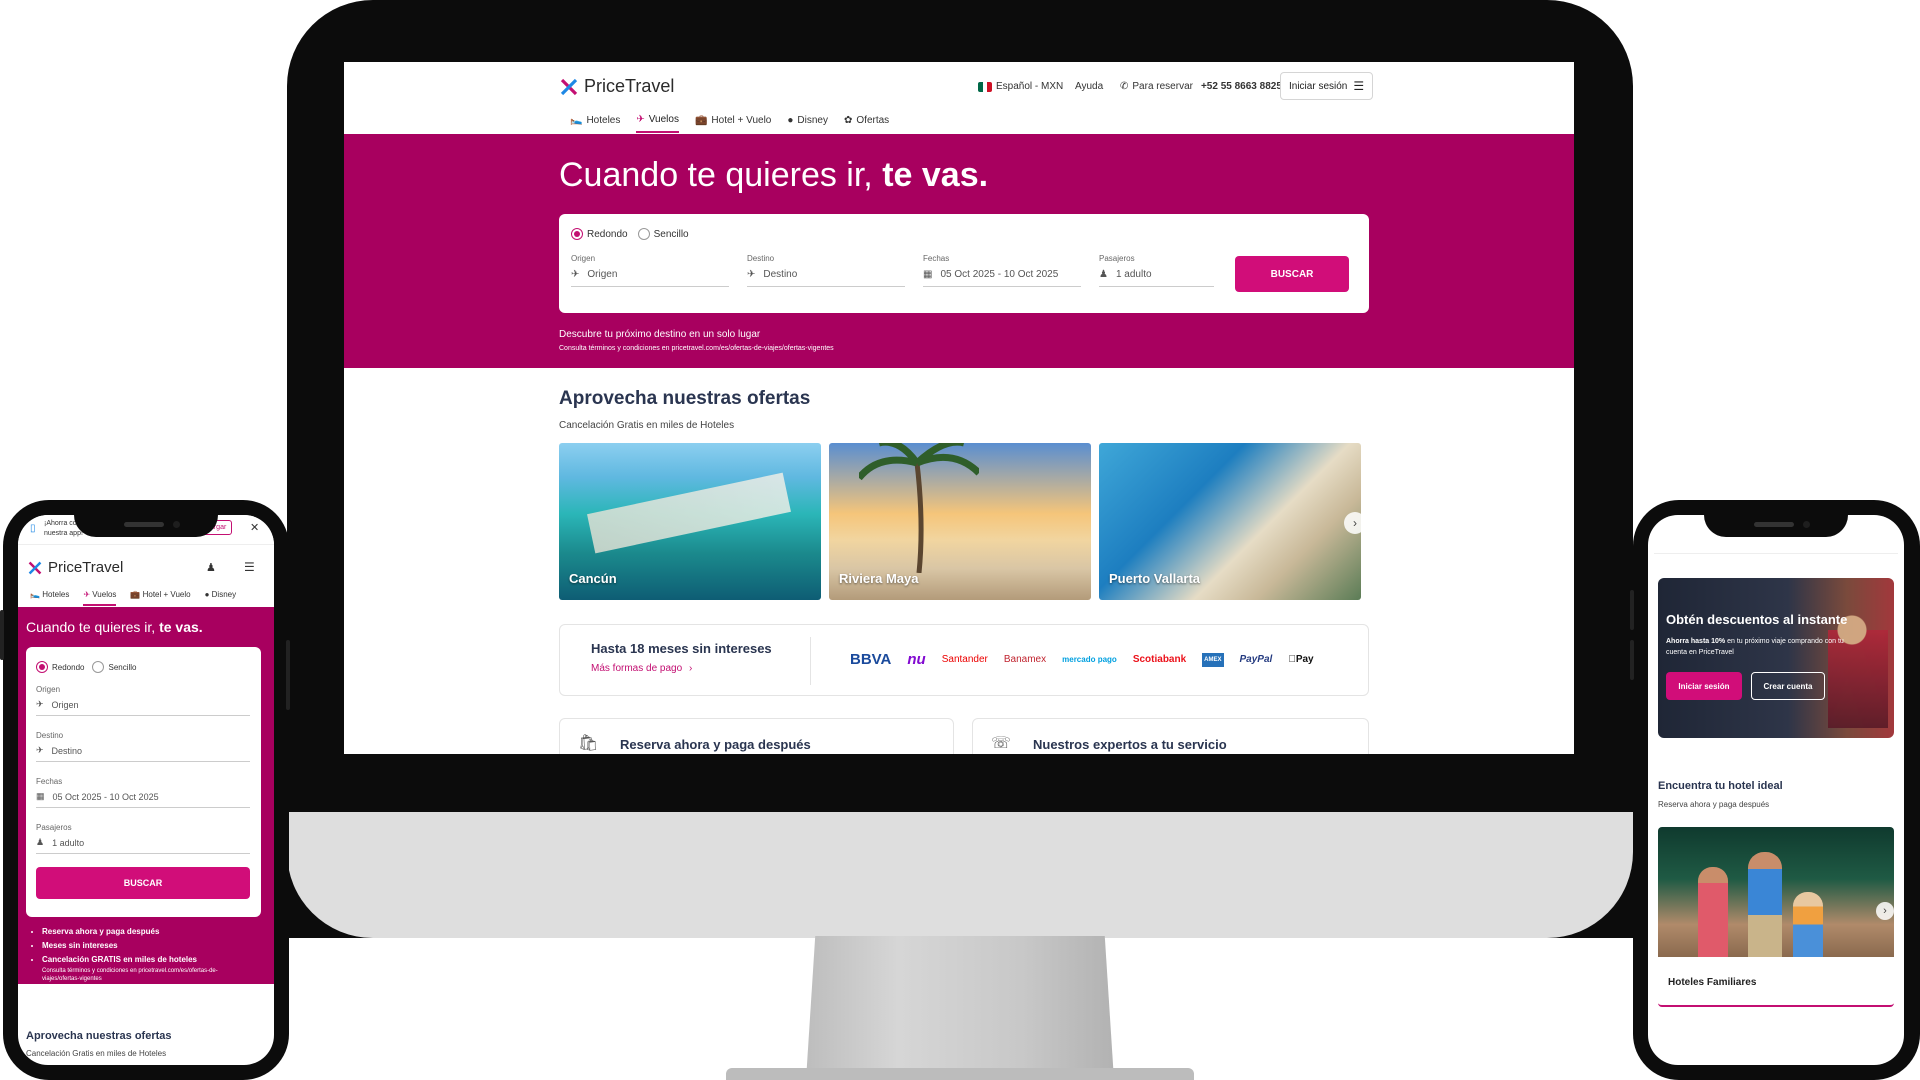  I want to click on paypal-logo: PayPal, so click(1256, 659).